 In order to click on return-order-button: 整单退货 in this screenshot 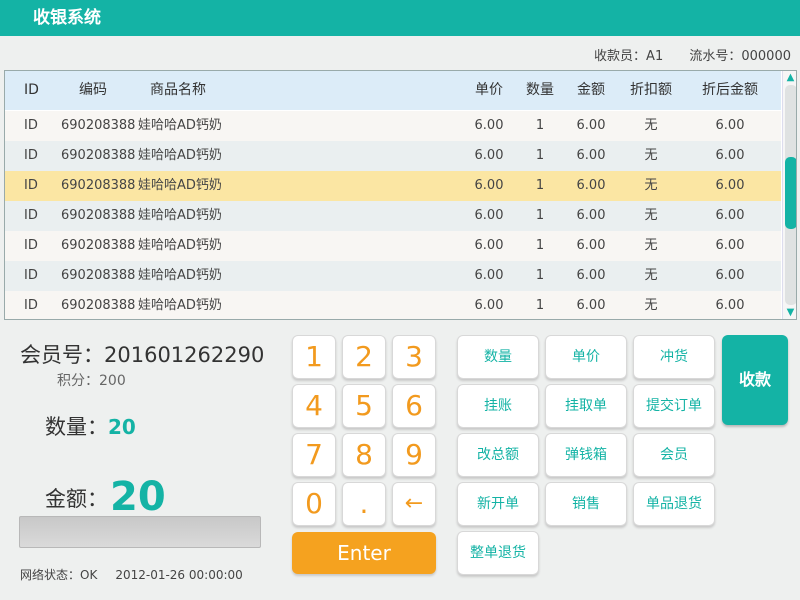, I will do `click(498, 553)`.